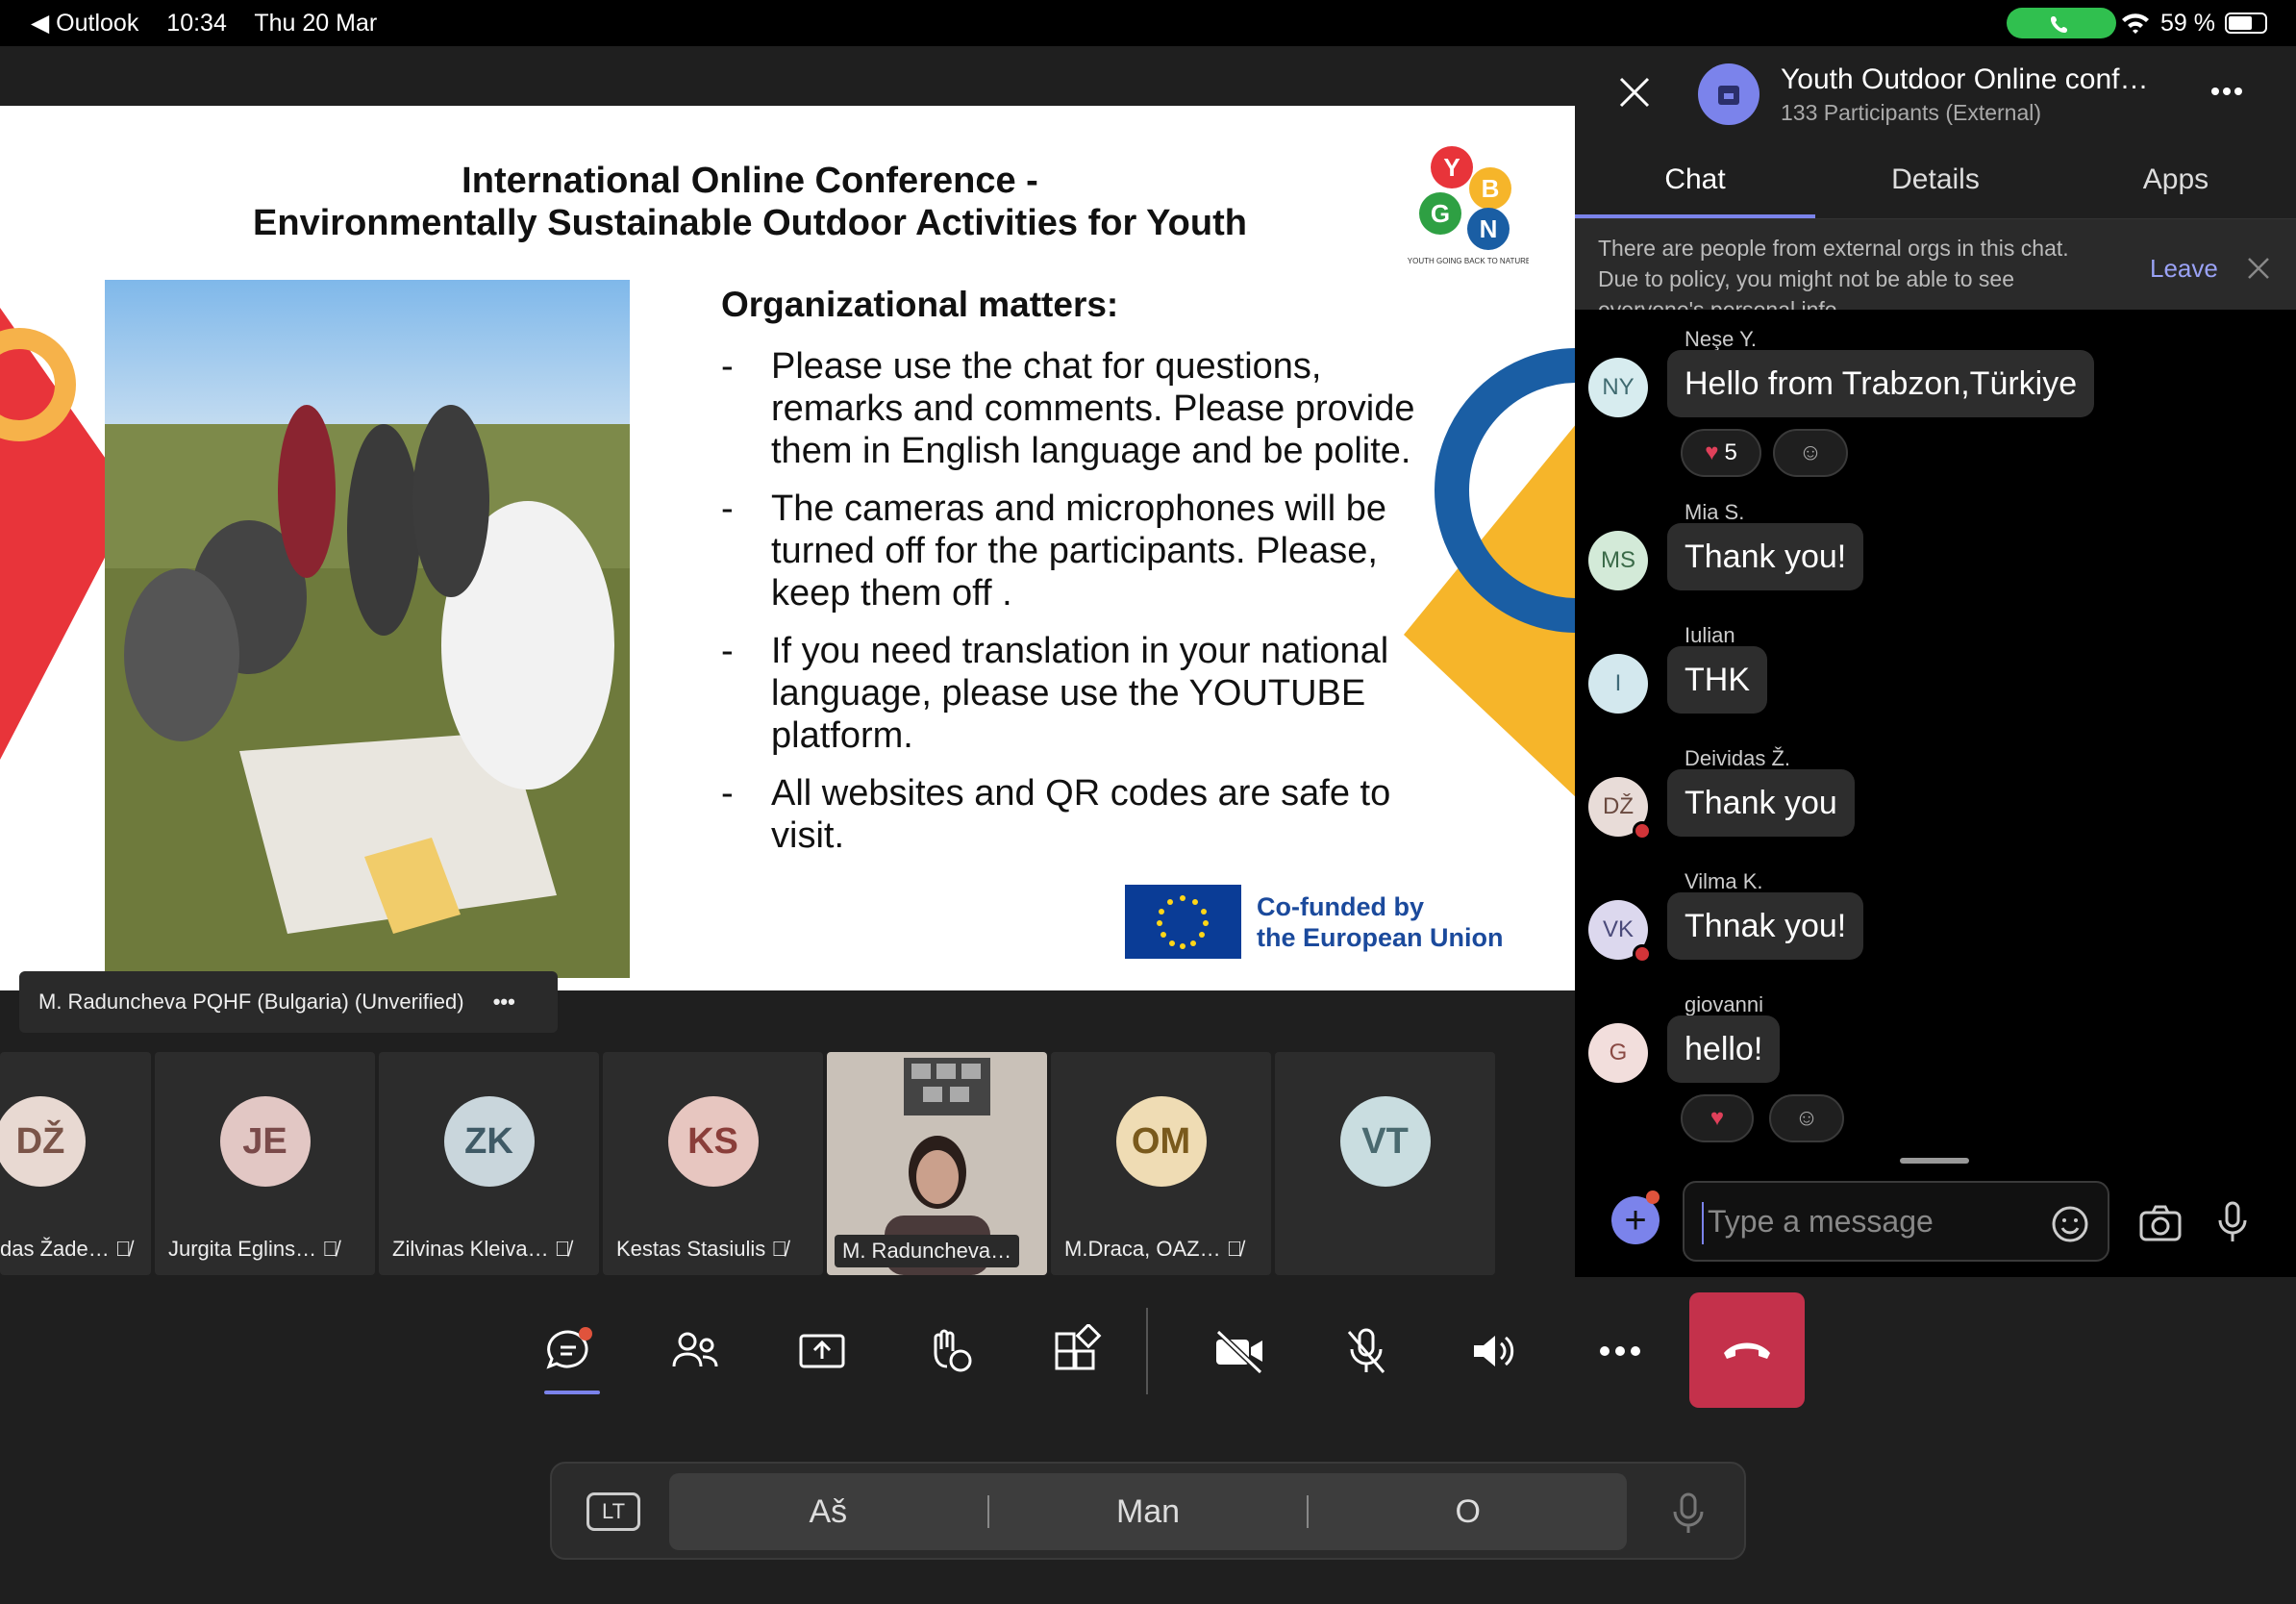  Describe the element at coordinates (84, 23) in the screenshot. I see `back-to-app-link: ◀ Outlook` at that location.